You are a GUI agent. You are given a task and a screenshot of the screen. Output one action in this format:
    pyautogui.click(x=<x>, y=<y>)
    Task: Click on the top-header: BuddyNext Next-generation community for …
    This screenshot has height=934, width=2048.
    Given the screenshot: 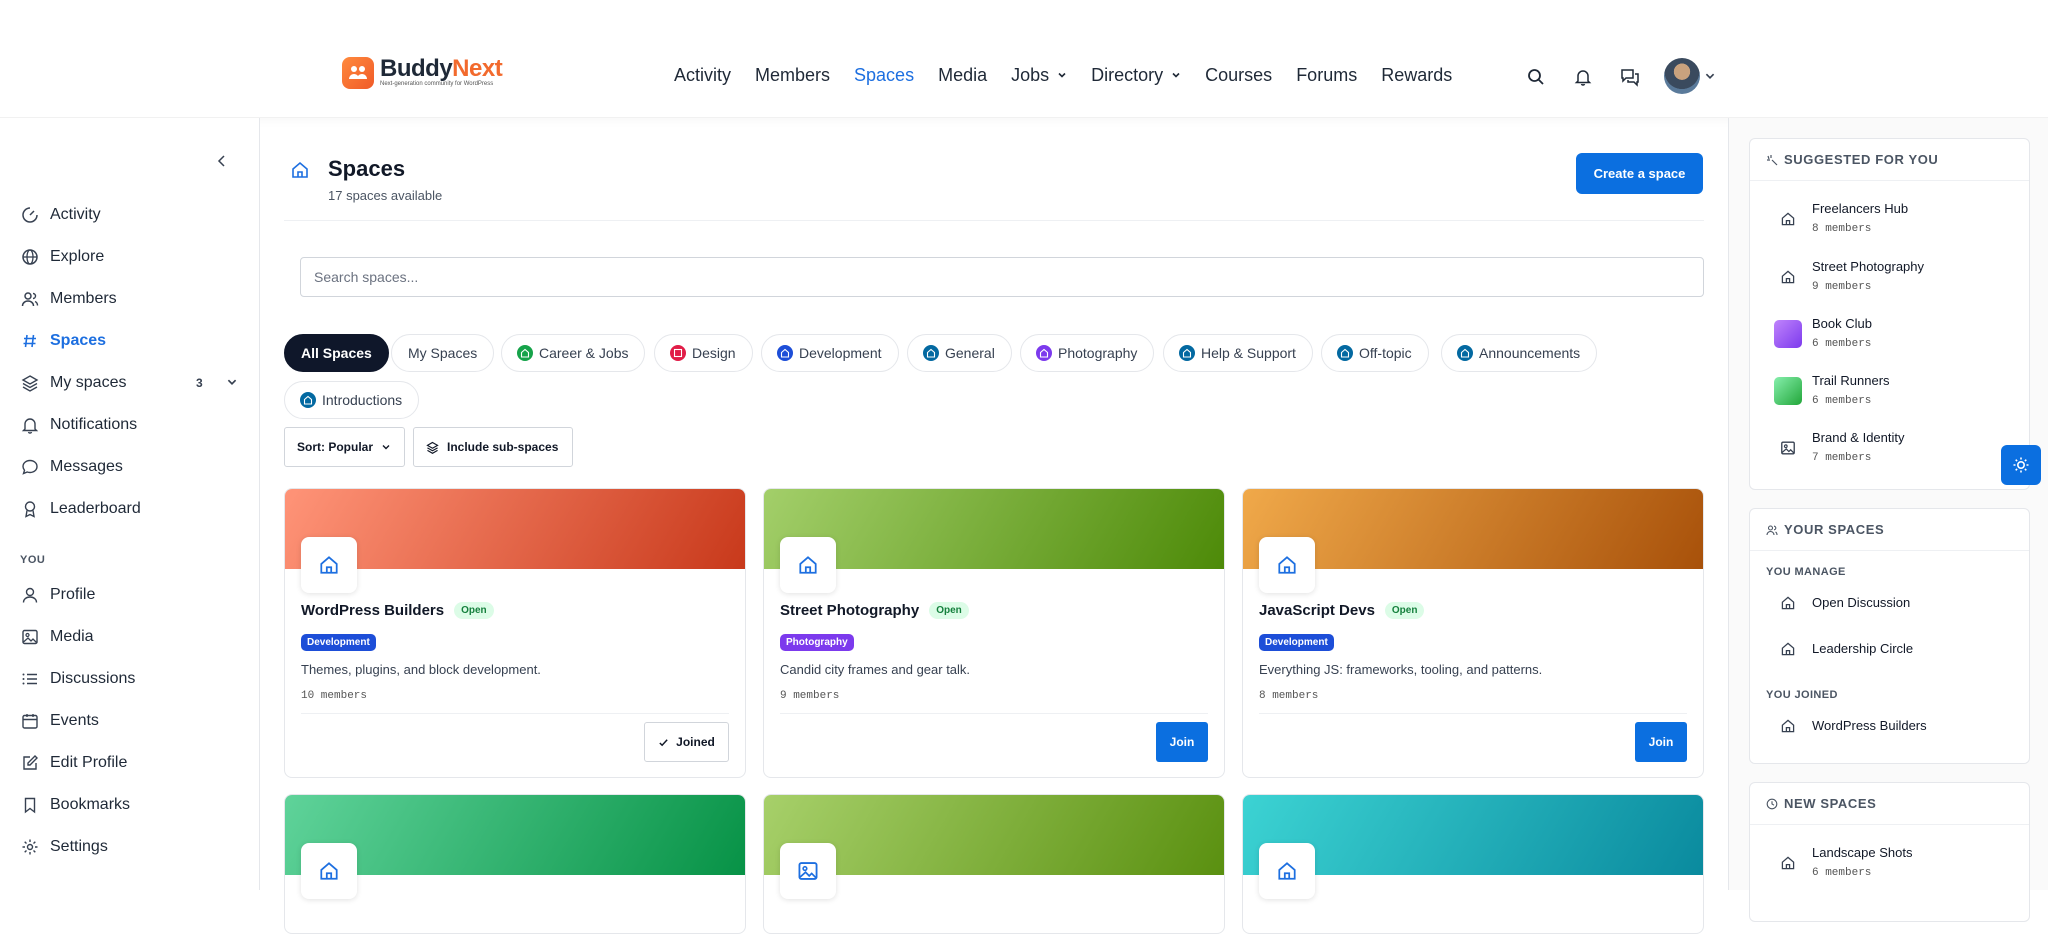 What is the action you would take?
    pyautogui.click(x=1024, y=59)
    